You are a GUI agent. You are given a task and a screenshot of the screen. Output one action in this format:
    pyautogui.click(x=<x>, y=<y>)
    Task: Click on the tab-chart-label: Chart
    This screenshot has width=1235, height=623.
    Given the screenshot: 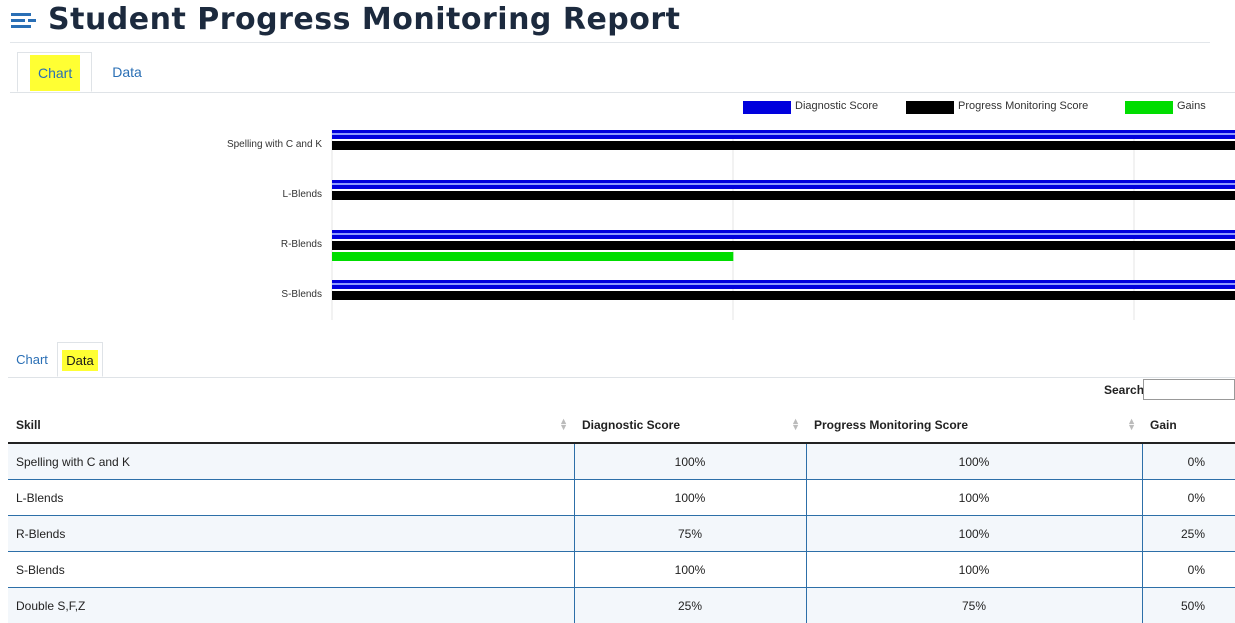 What is the action you would take?
    pyautogui.click(x=55, y=73)
    